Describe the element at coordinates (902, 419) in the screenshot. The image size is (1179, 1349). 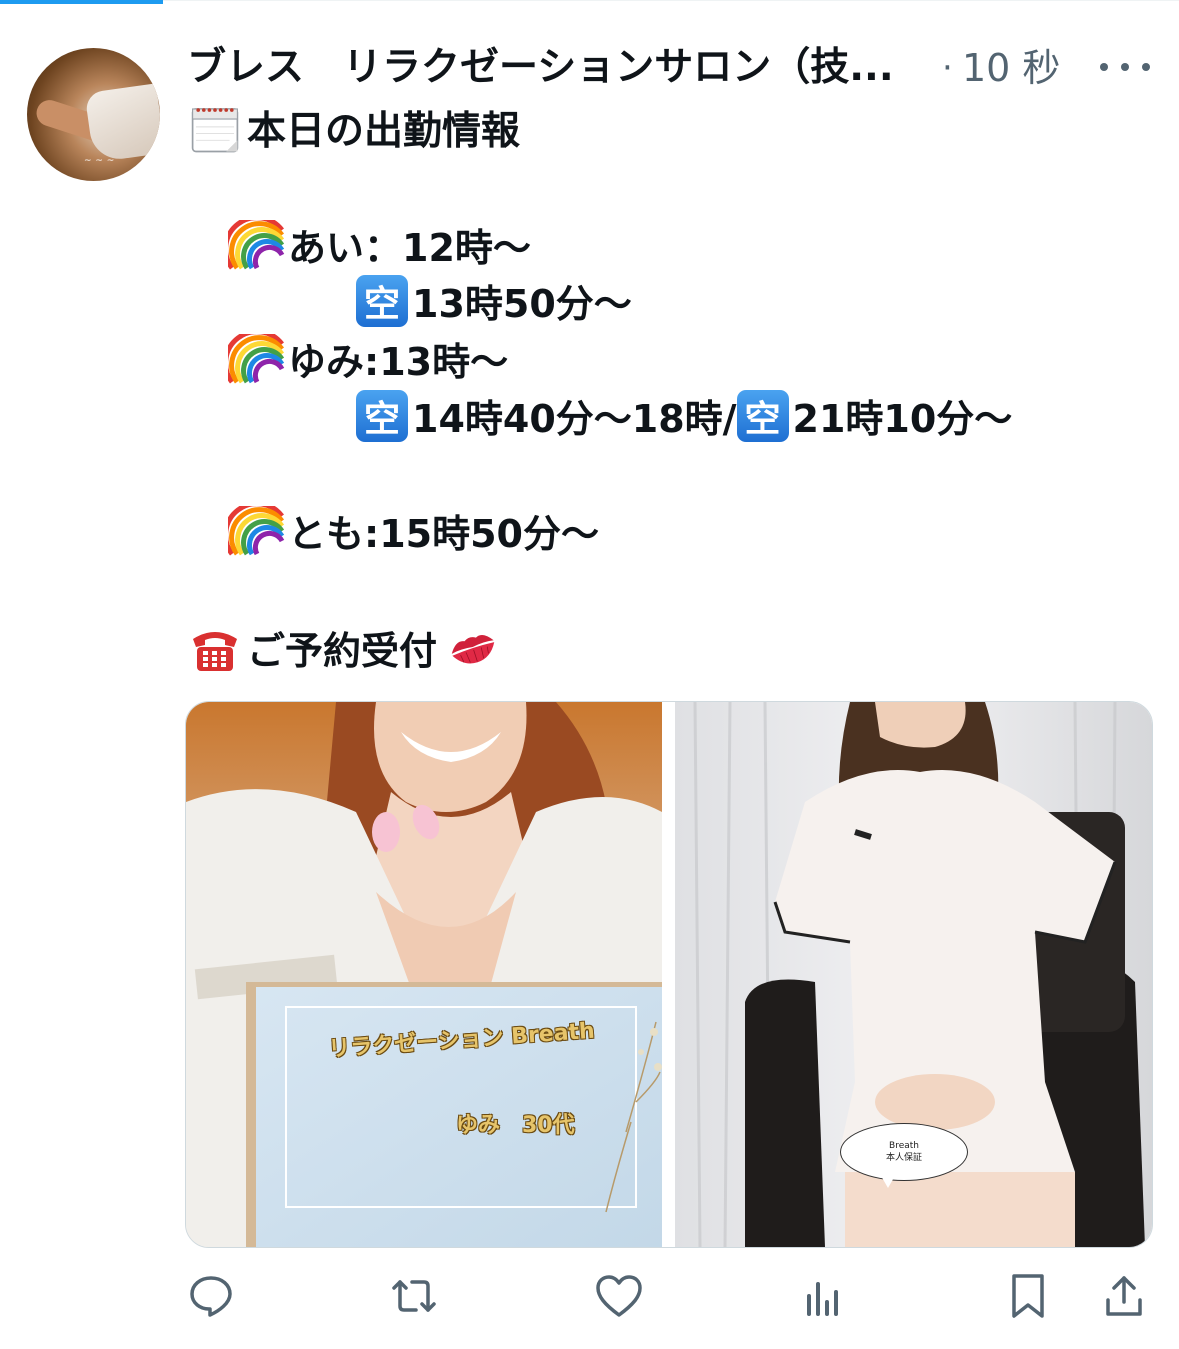
I see `schedule-text: 21時10分〜` at that location.